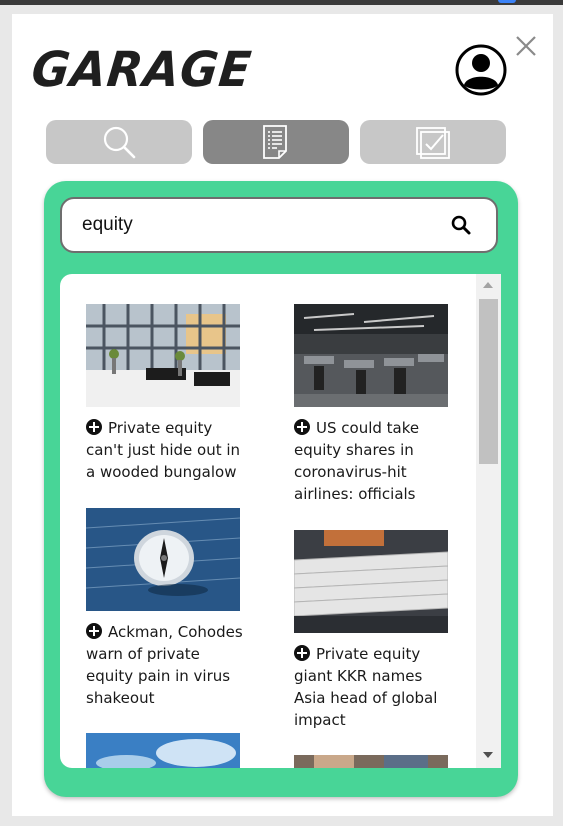  Describe the element at coordinates (461, 225) in the screenshot. I see `search-icon` at that location.